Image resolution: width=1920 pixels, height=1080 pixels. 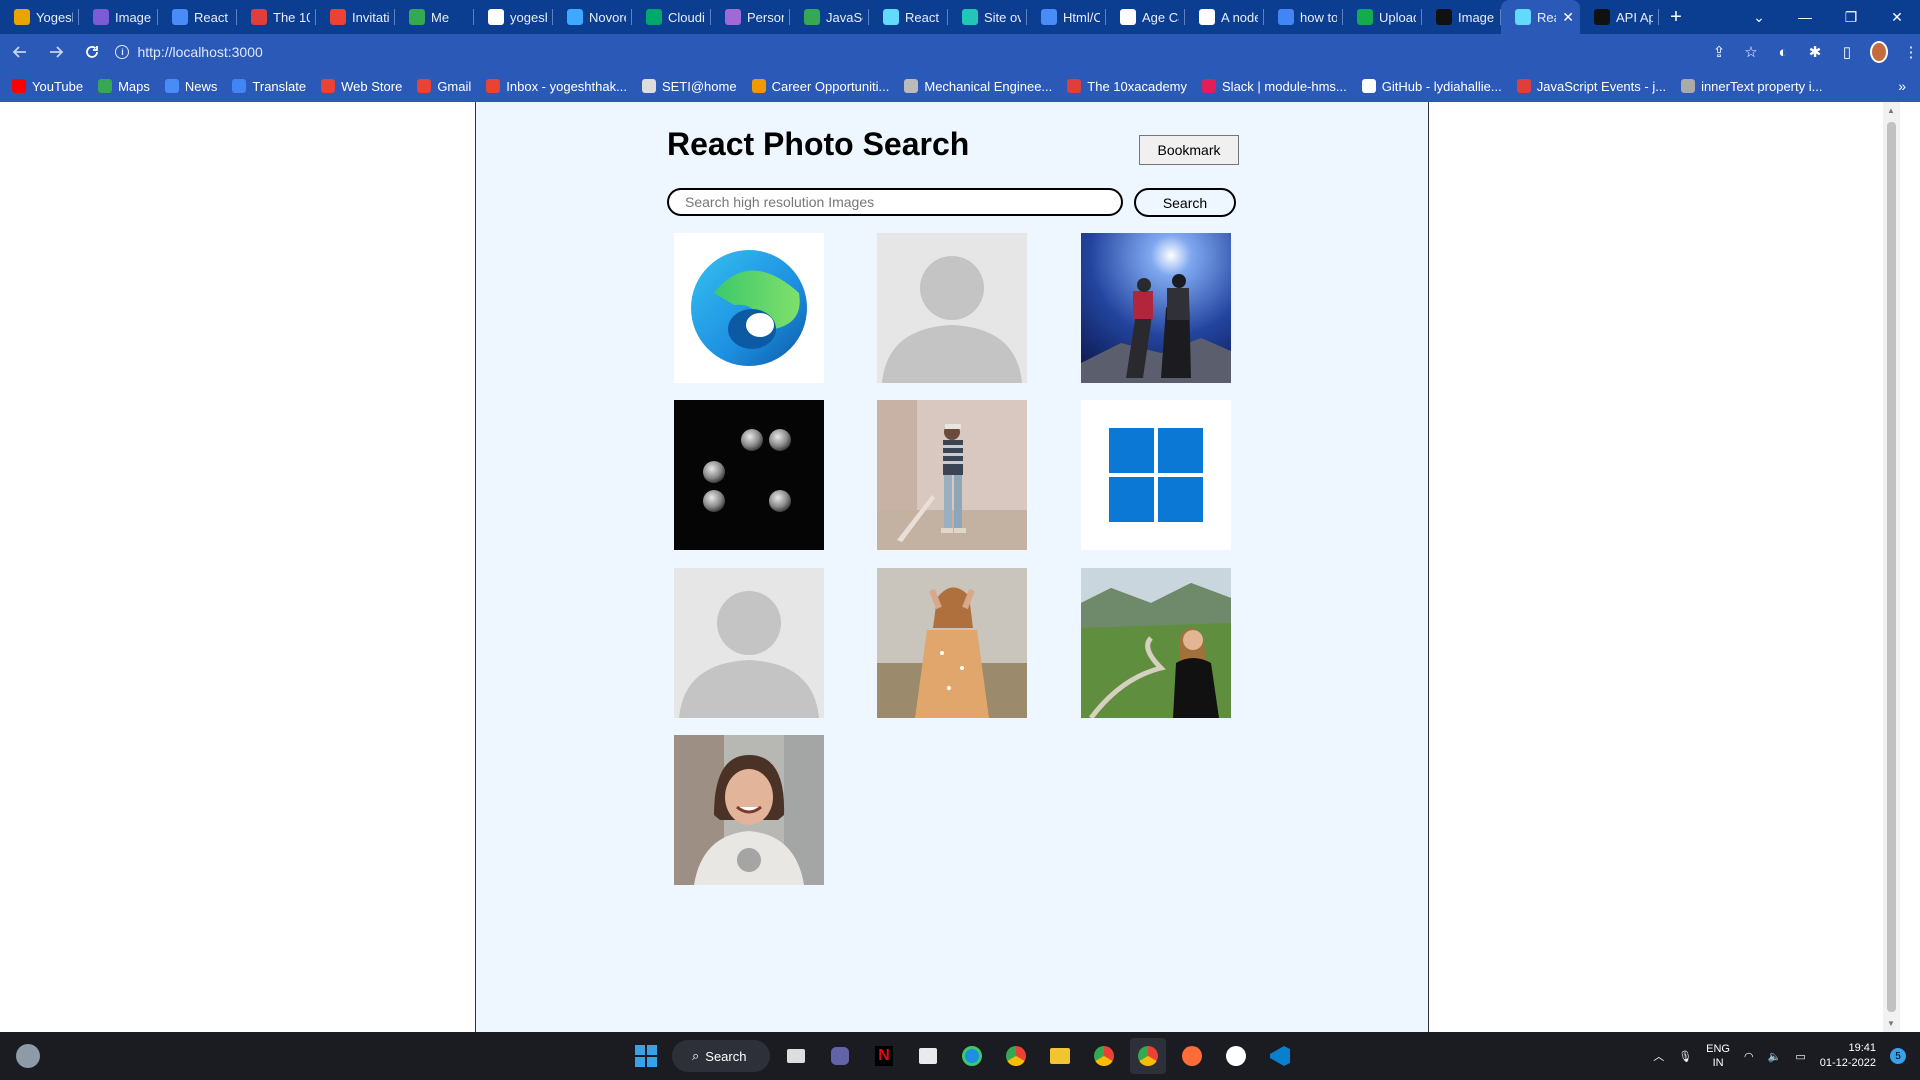 What do you see at coordinates (434, 17) in the screenshot?
I see `tab: Me` at bounding box center [434, 17].